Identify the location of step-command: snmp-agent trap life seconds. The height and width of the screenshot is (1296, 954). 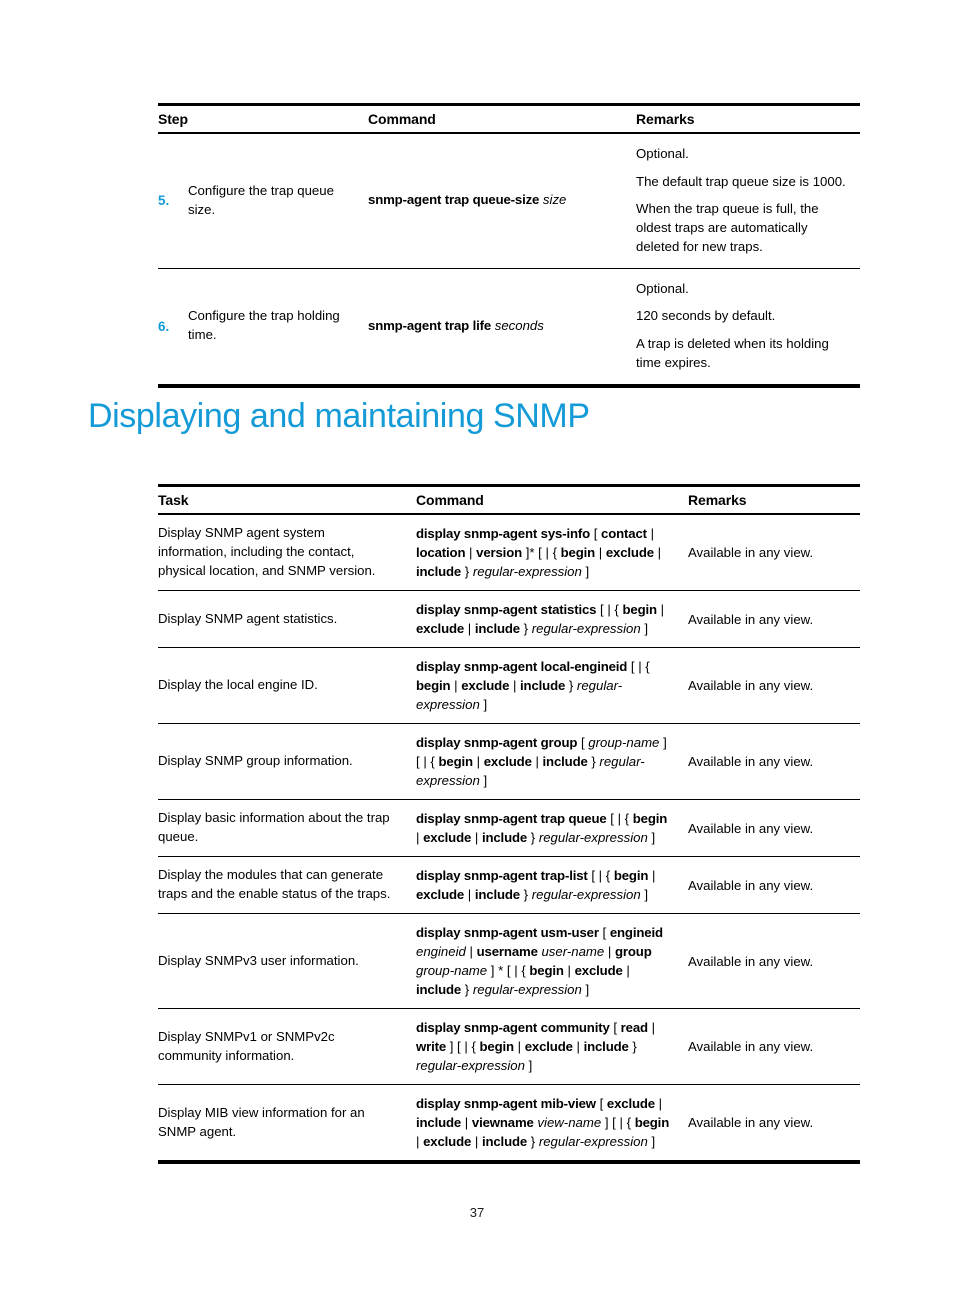
(502, 325).